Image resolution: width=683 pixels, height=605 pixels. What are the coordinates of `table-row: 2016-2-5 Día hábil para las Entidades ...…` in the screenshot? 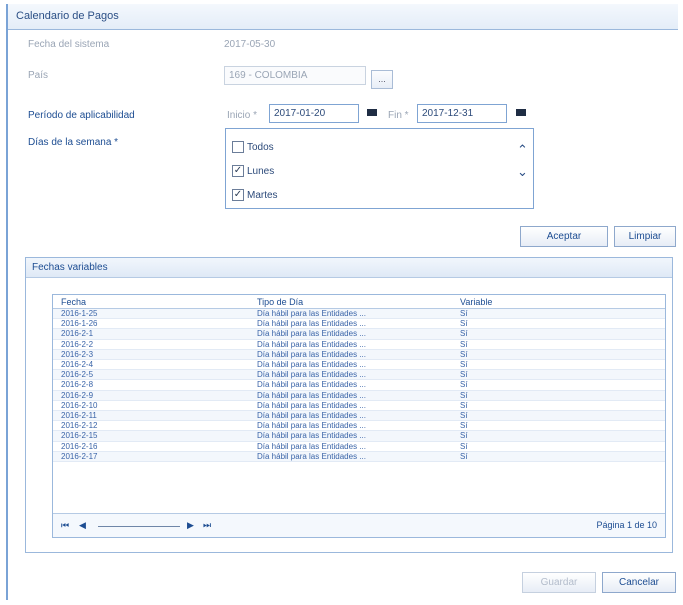 It's located at (359, 375).